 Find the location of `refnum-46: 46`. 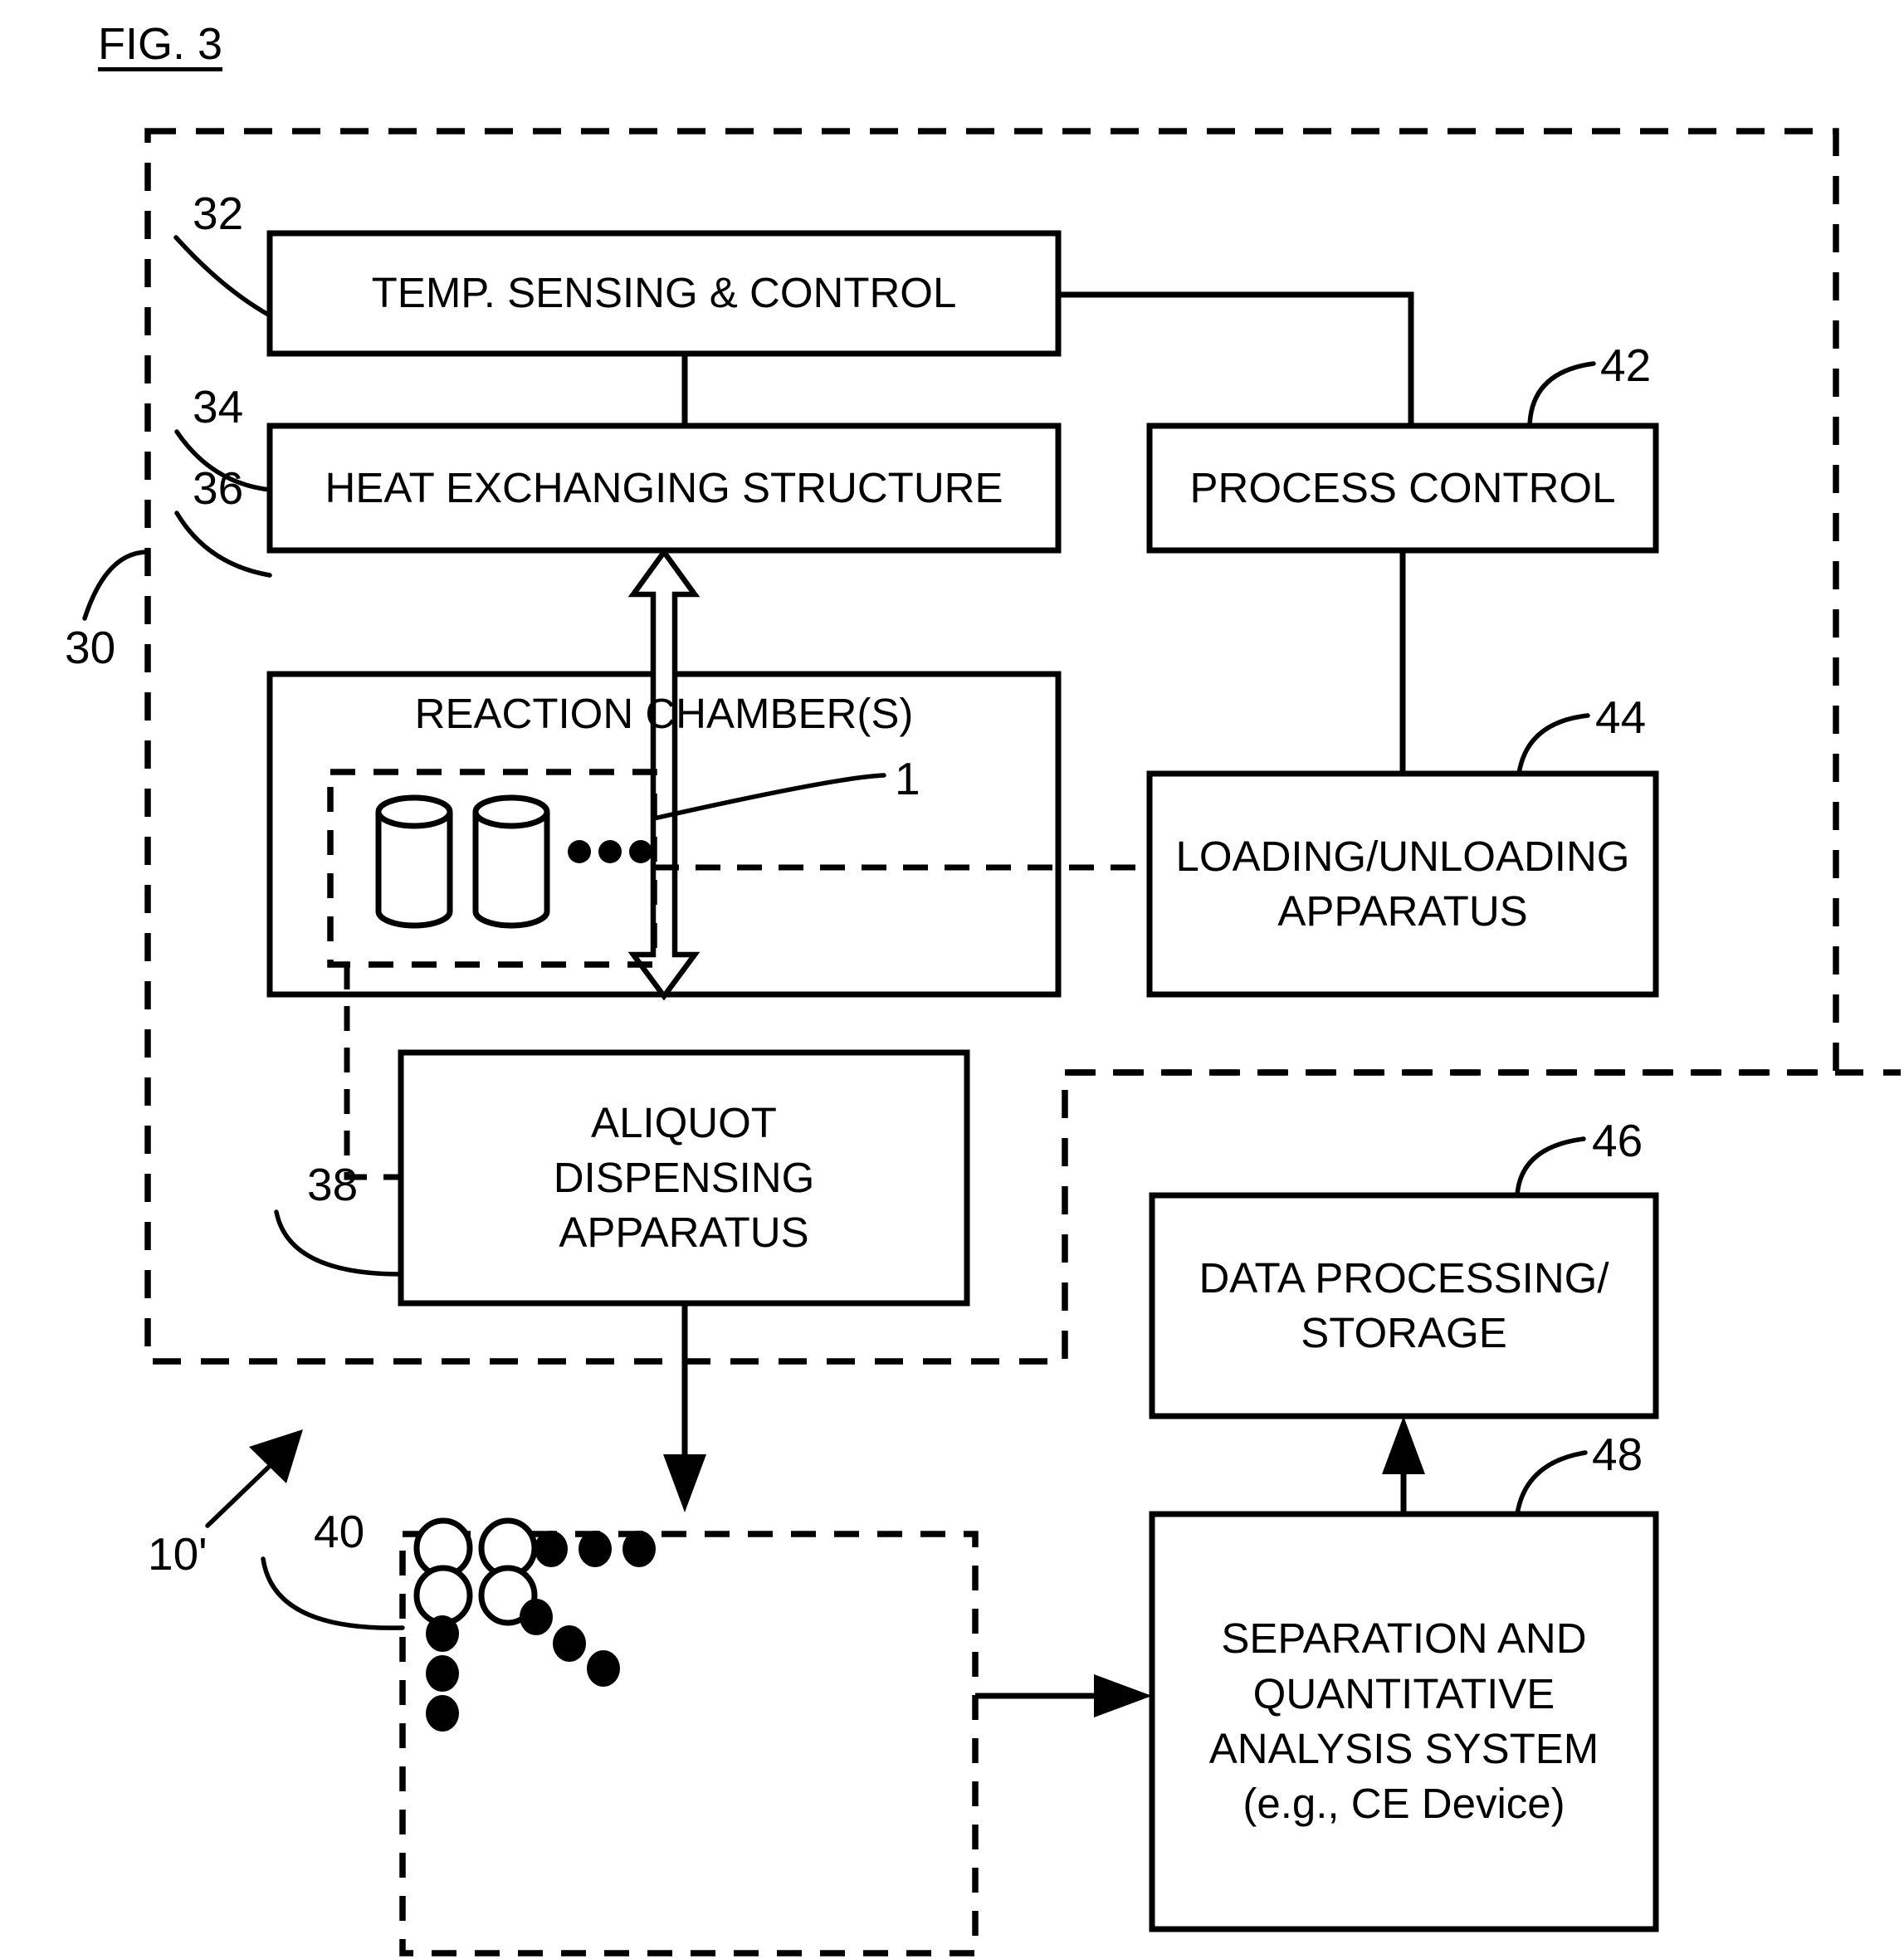

refnum-46: 46 is located at coordinates (1617, 1140).